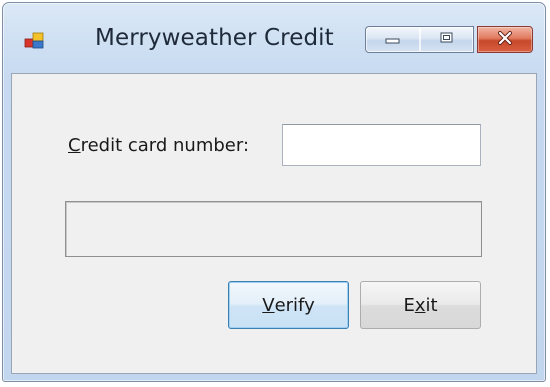 The image size is (550, 387). I want to click on result-label, so click(273, 229).